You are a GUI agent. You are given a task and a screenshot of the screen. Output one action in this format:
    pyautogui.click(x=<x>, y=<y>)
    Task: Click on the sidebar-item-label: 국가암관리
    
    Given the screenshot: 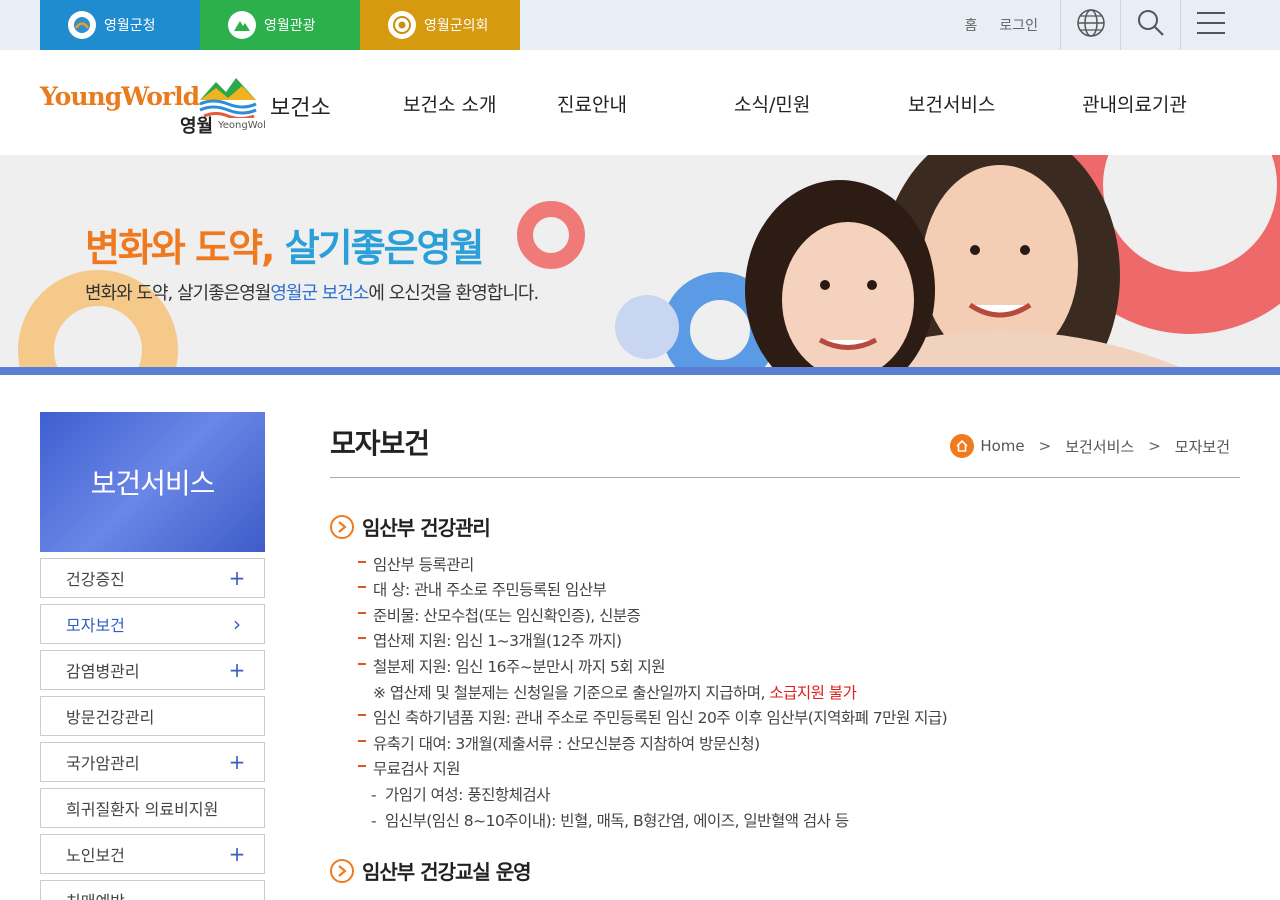 What is the action you would take?
    pyautogui.click(x=103, y=763)
    